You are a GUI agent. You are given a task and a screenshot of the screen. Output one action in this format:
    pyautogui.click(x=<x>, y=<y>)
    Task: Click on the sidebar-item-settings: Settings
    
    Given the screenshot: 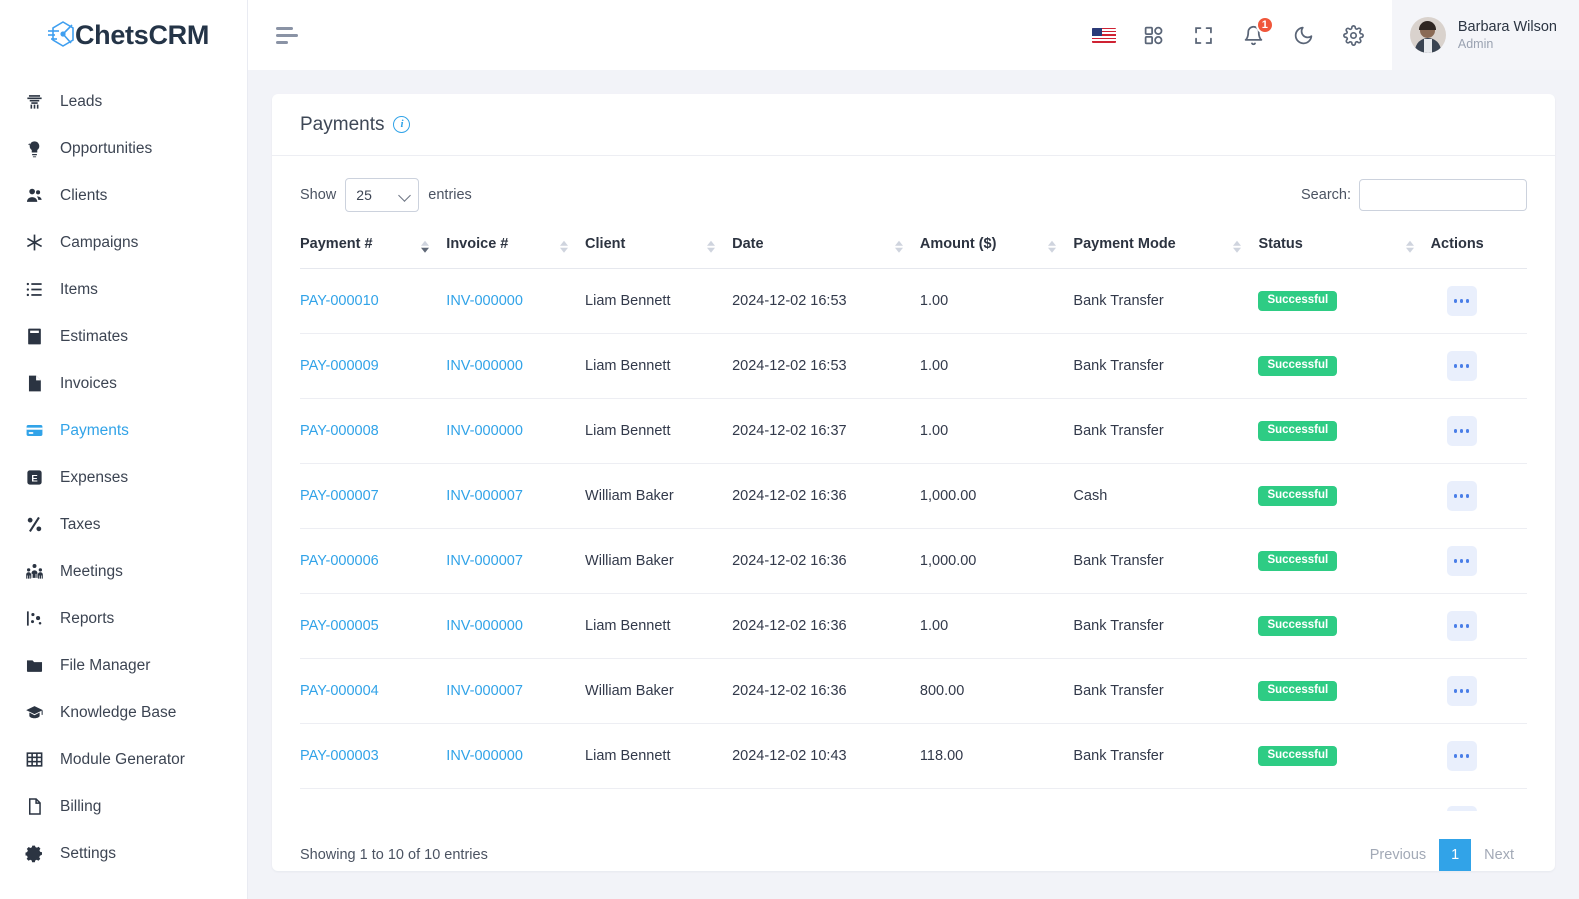 What is the action you would take?
    pyautogui.click(x=123, y=853)
    